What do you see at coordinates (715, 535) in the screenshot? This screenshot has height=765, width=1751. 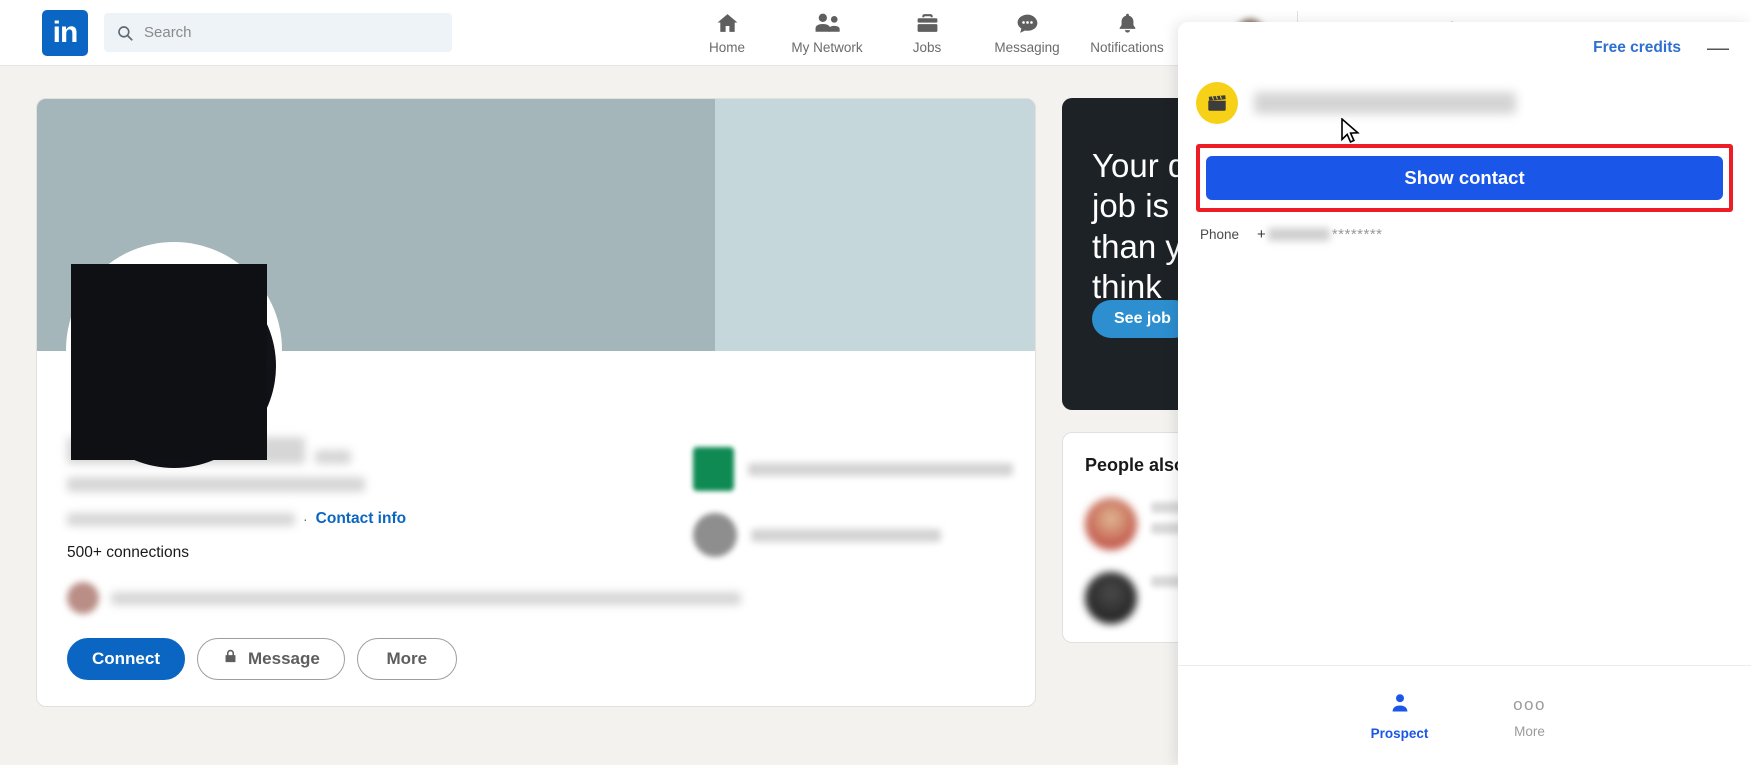 I see `school-logo-icon` at bounding box center [715, 535].